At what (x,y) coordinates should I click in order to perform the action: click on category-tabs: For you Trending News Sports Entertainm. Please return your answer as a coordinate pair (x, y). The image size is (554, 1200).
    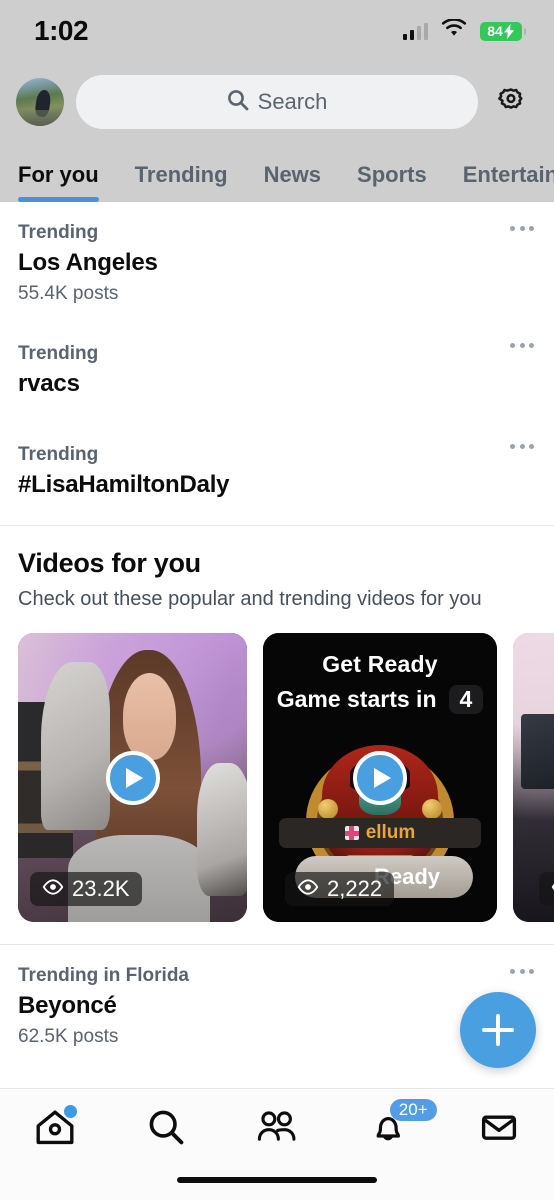
    Looking at the image, I should click on (277, 172).